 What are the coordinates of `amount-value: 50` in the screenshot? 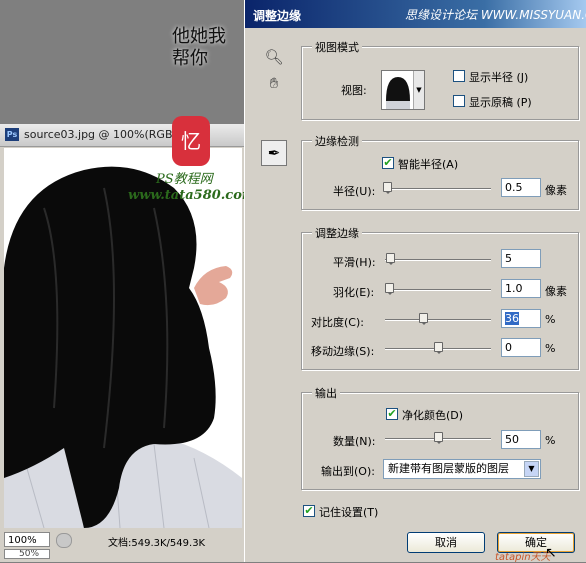 It's located at (512, 439).